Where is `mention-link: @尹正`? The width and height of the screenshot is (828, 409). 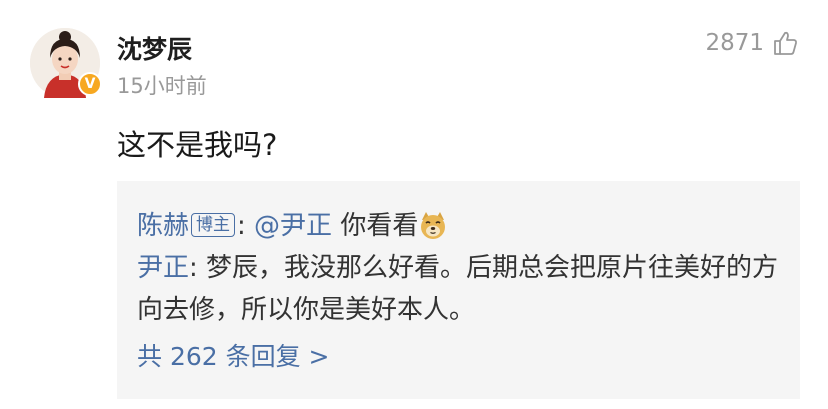
mention-link: @尹正 is located at coordinates (293, 226).